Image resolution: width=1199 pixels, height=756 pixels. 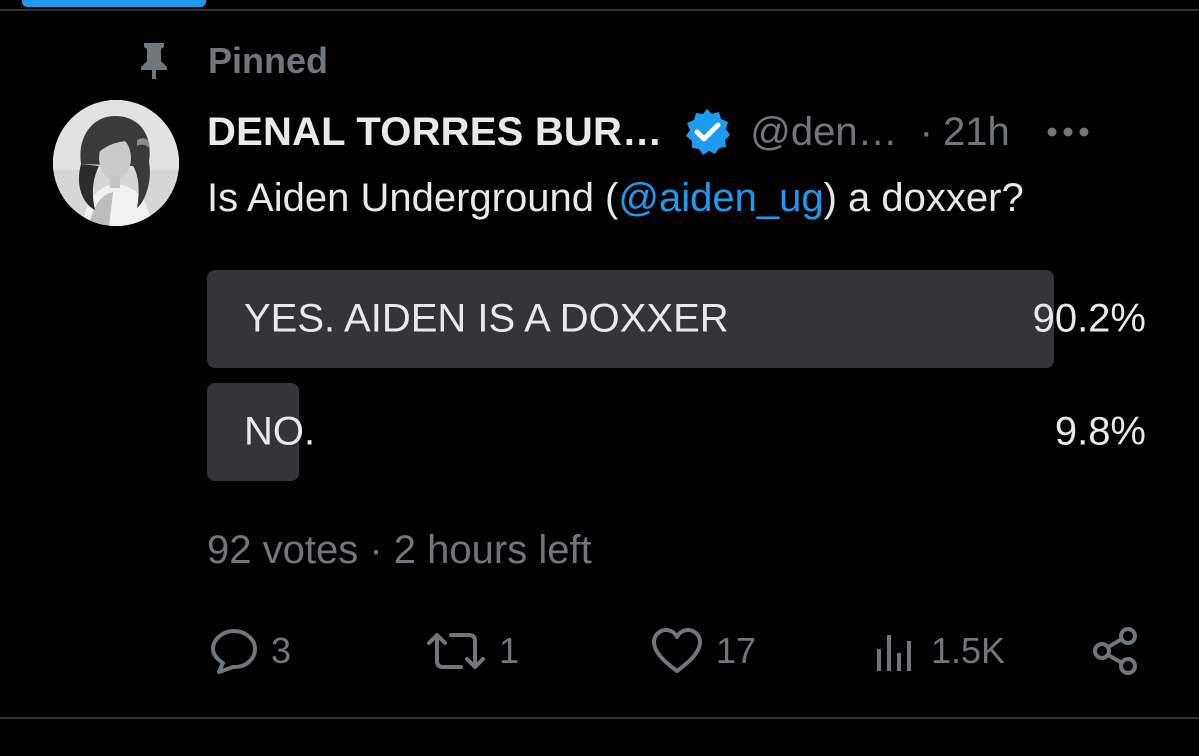 What do you see at coordinates (676, 432) in the screenshot?
I see `poll-option-no: NO. 9.8%` at bounding box center [676, 432].